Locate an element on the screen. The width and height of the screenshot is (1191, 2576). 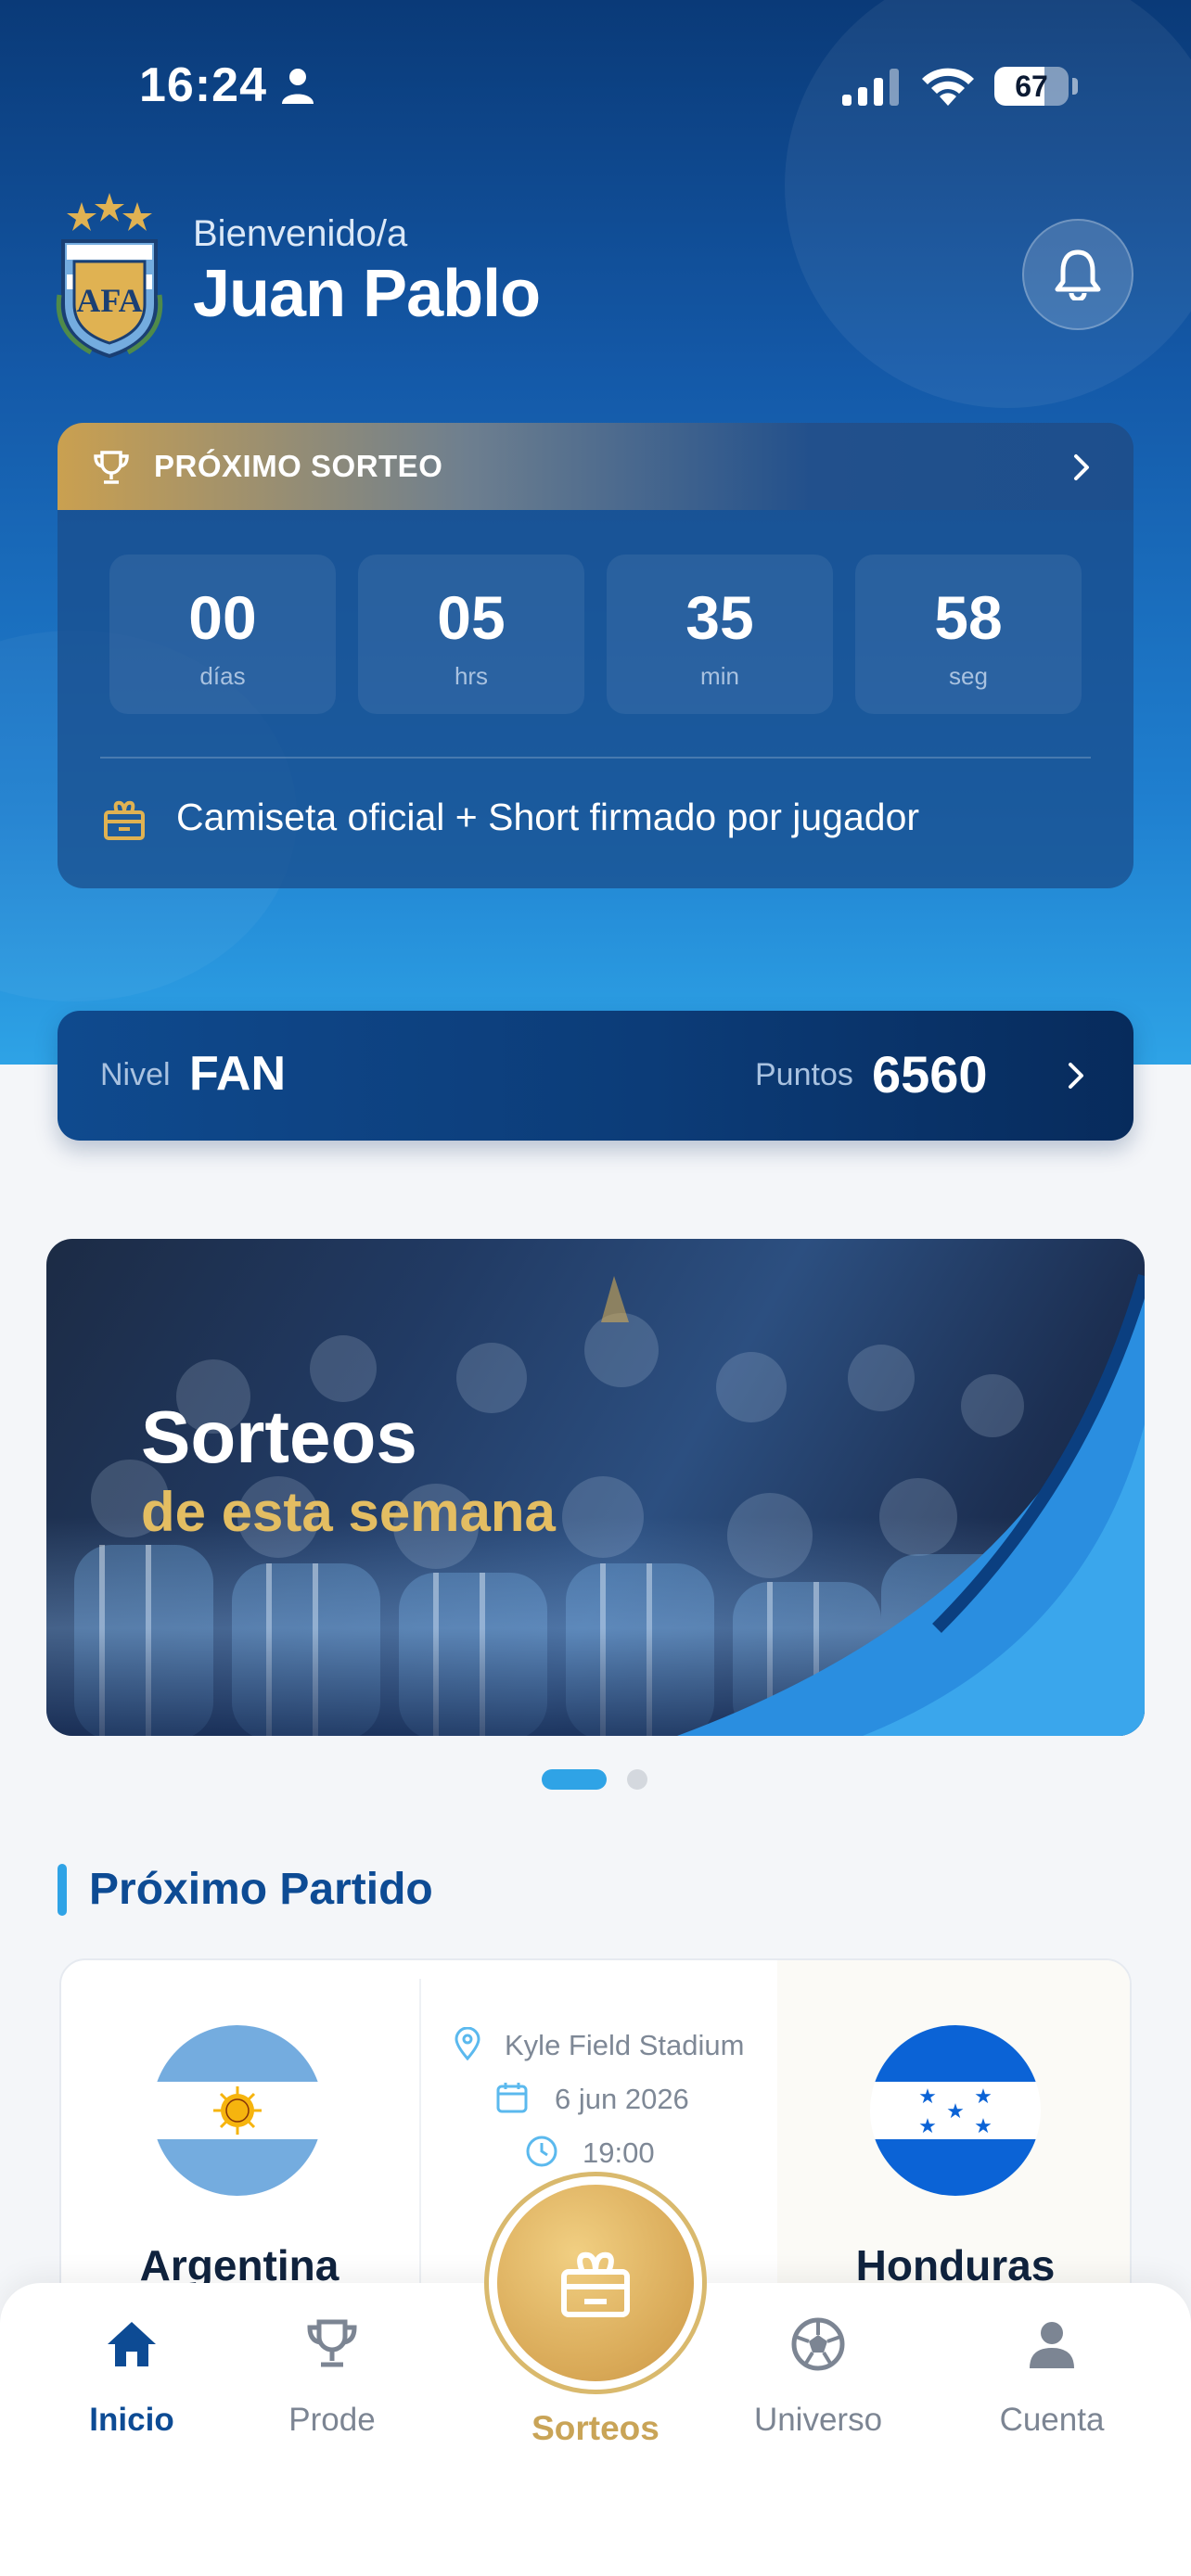
battery-level: 67 is located at coordinates (1032, 87).